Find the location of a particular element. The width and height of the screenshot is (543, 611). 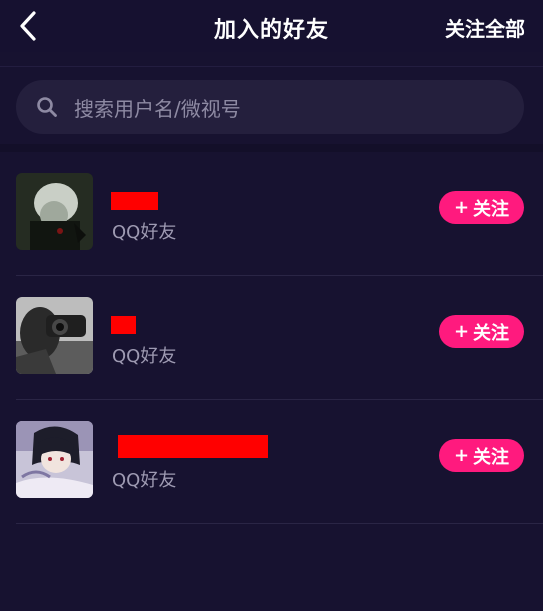

search-placeholder: 搜索用户名/微视号 is located at coordinates (157, 108).